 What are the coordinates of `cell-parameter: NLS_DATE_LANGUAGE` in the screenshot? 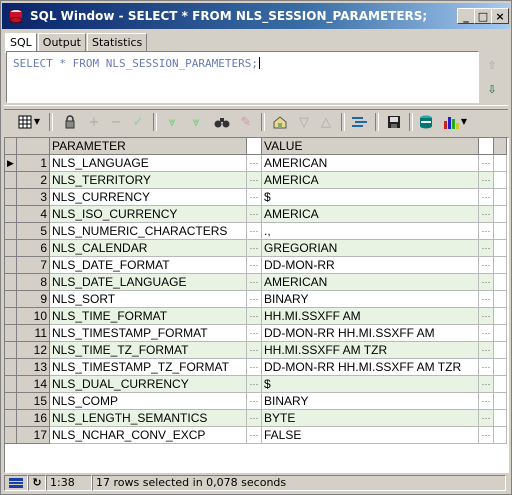 It's located at (148, 282).